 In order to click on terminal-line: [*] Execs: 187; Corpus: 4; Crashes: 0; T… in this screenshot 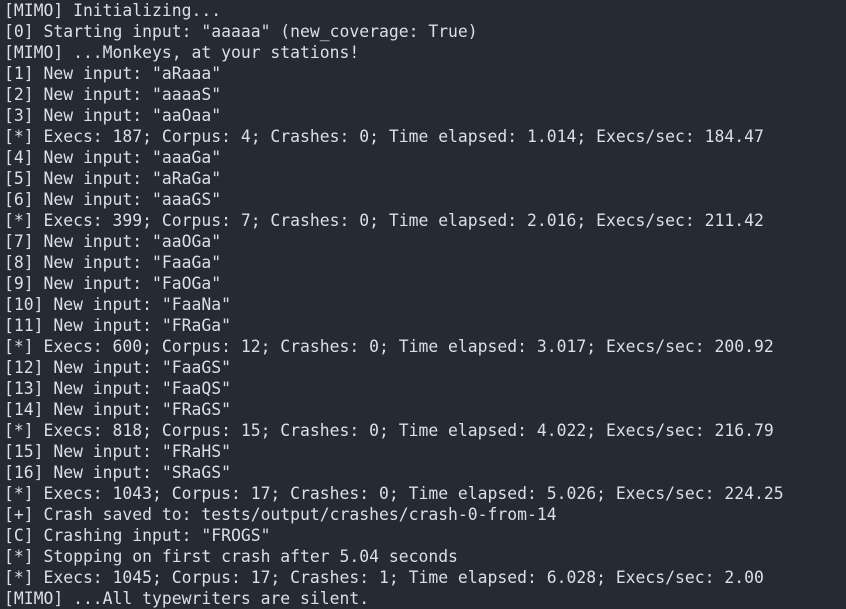, I will do `click(384, 136)`.